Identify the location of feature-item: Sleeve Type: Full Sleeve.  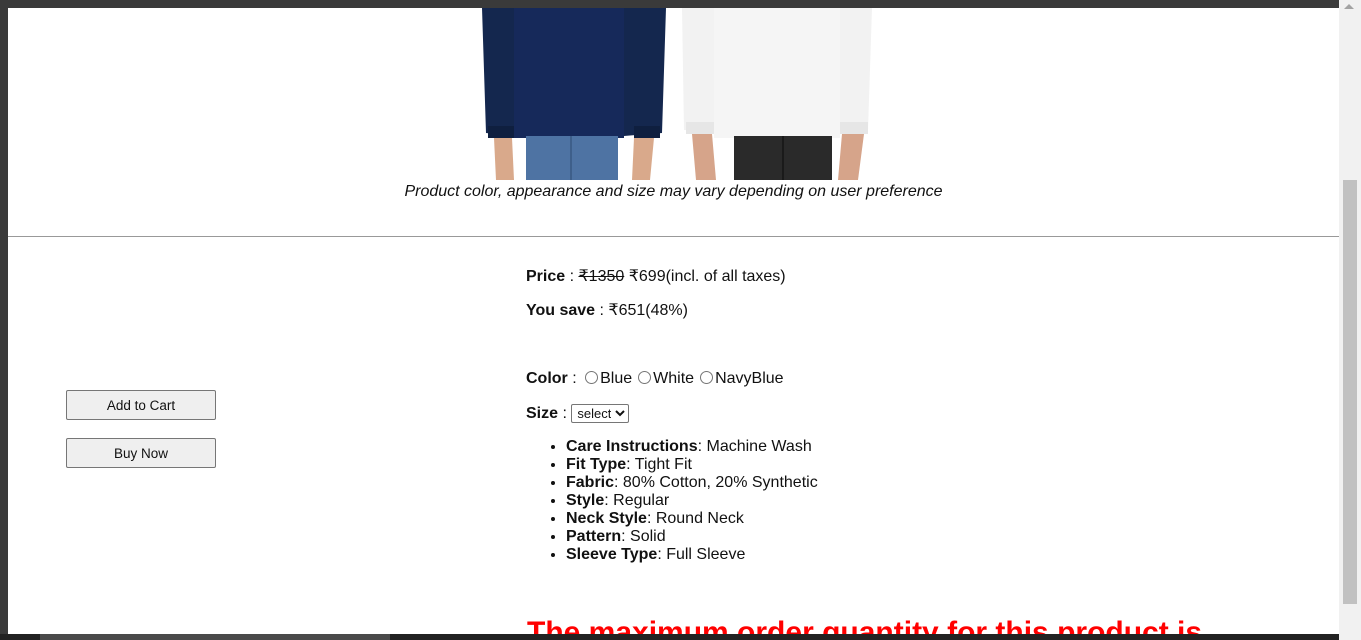
(796, 555).